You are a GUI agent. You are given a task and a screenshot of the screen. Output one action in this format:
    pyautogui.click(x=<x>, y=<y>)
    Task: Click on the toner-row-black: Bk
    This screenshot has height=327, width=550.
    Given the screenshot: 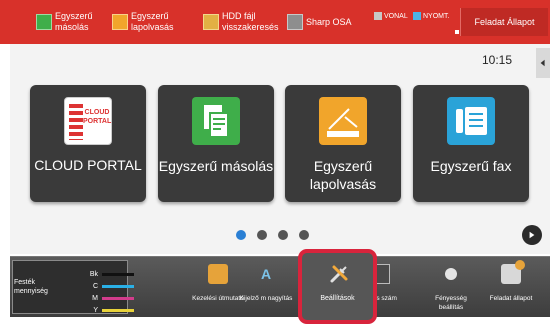 What is the action you would take?
    pyautogui.click(x=111, y=274)
    